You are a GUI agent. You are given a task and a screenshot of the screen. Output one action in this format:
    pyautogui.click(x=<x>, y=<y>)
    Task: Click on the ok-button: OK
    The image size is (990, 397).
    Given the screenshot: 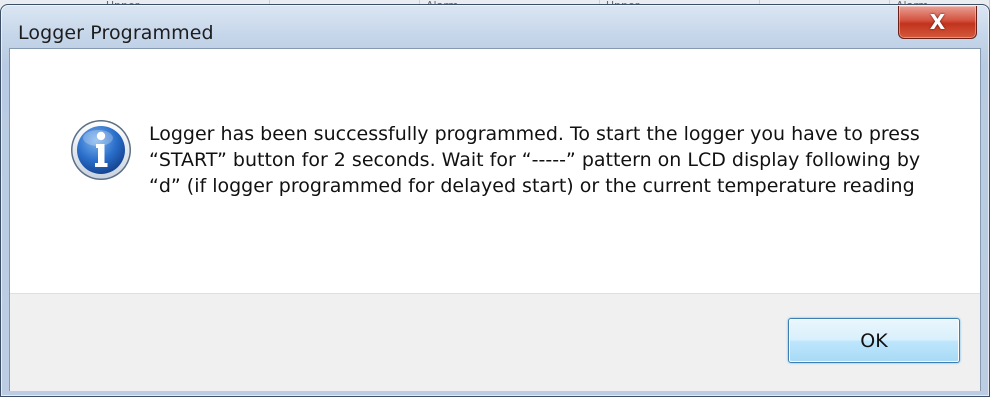 What is the action you would take?
    pyautogui.click(x=874, y=340)
    